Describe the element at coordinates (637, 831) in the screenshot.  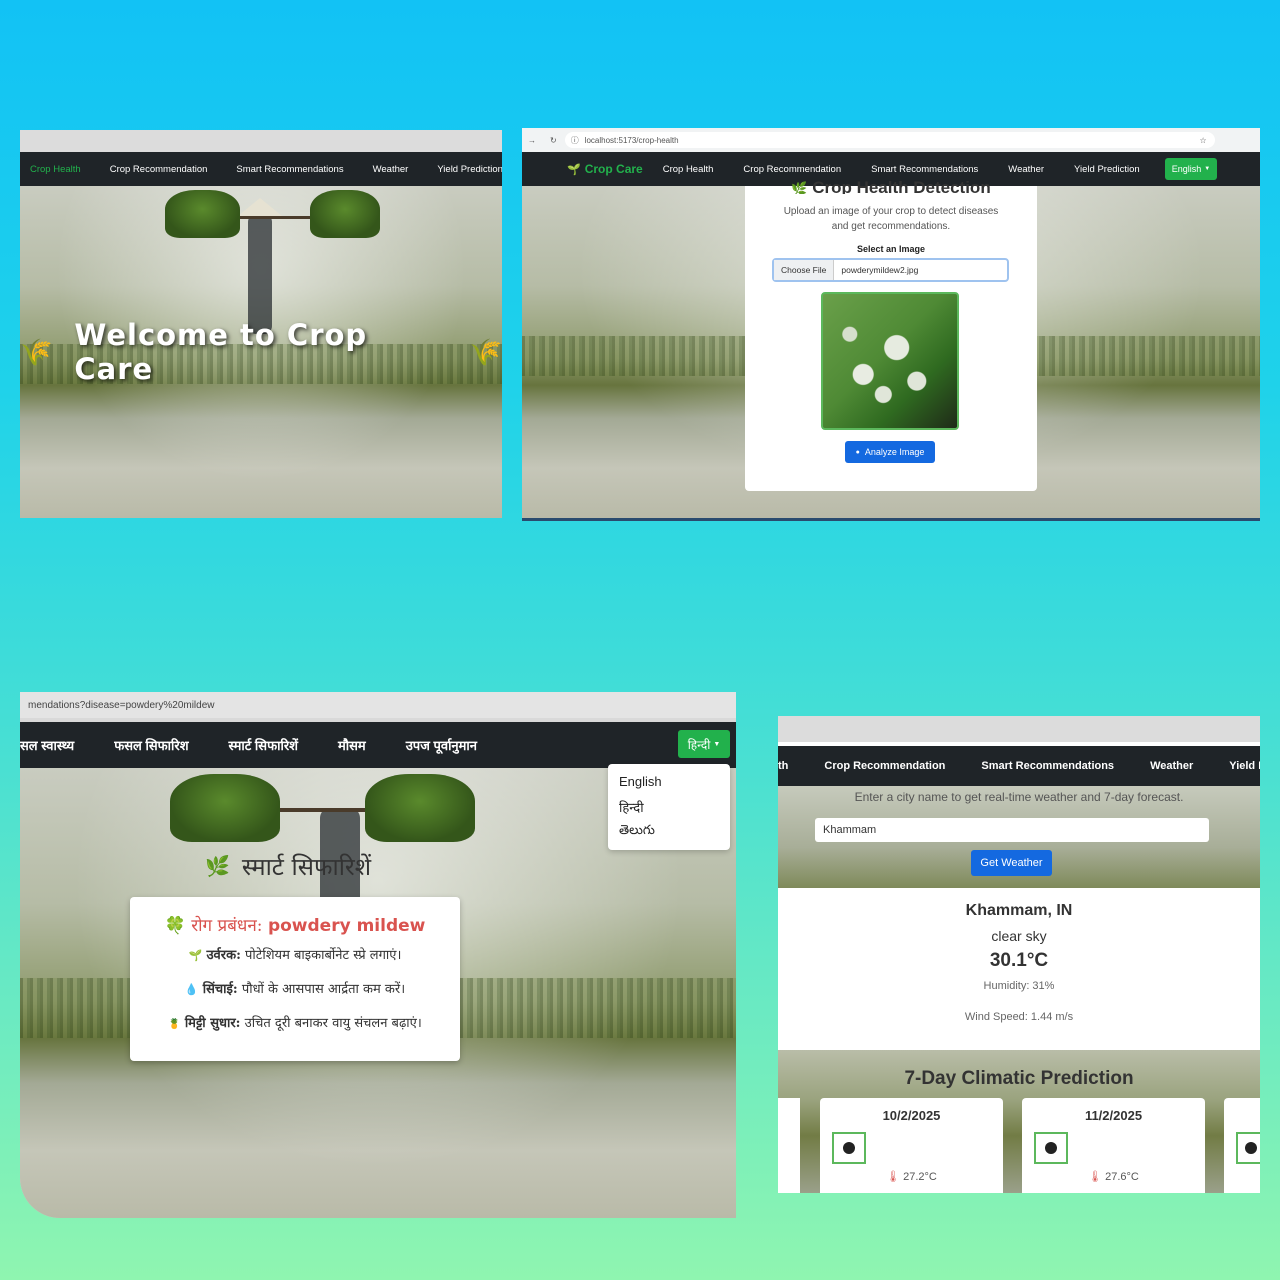
I see `language-option-telugu: తెలుగు` at that location.